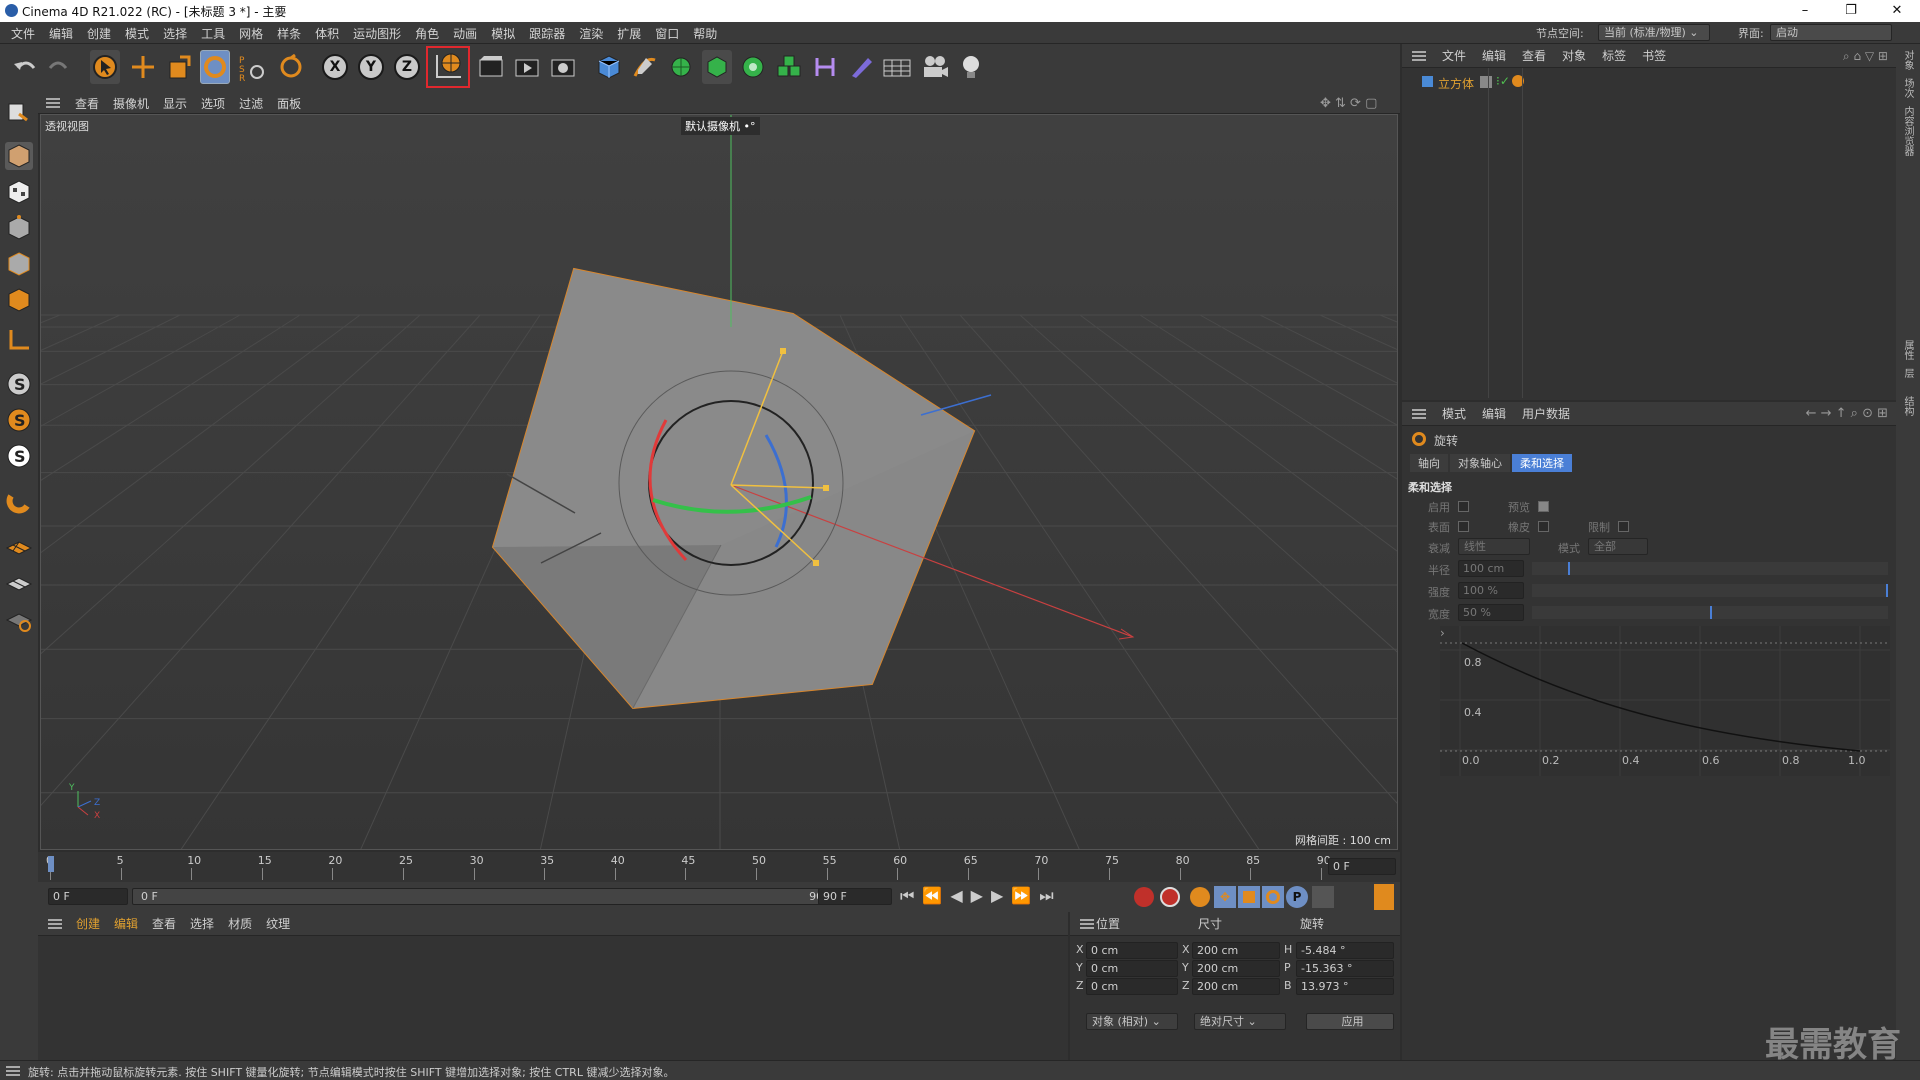 The width and height of the screenshot is (1920, 1080). Describe the element at coordinates (1907, 373) in the screenshot. I see `right-tab-4: 层` at that location.